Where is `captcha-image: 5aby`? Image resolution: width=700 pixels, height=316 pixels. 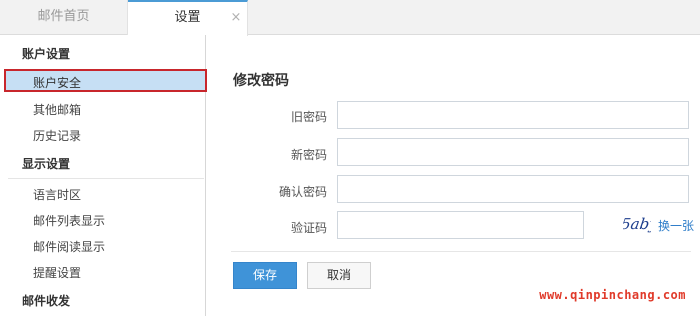 captcha-image: 5aby is located at coordinates (637, 224).